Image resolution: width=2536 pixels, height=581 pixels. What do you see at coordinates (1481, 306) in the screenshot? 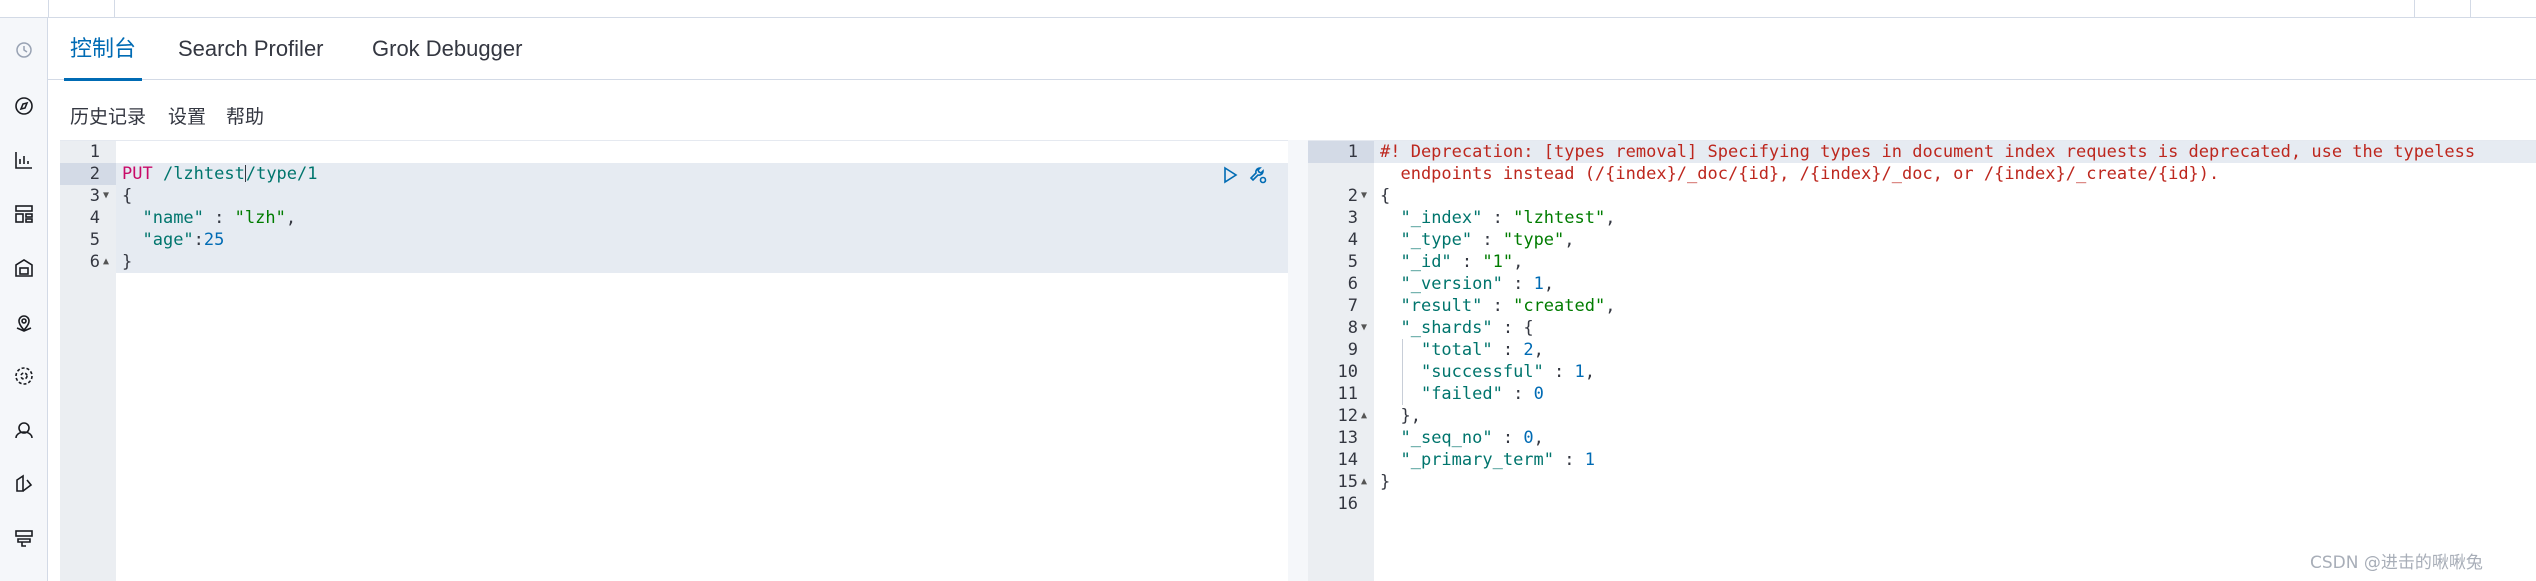
I see `response-line: 7 "result" : "created",` at bounding box center [1481, 306].